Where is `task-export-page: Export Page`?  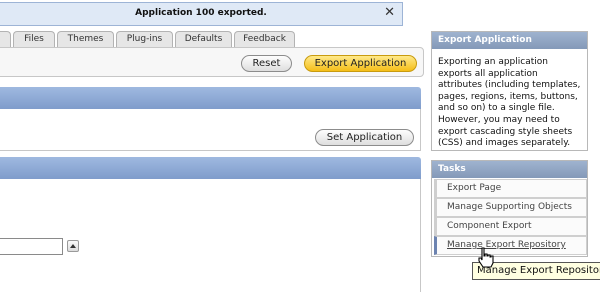
task-export-page: Export Page is located at coordinates (510, 188).